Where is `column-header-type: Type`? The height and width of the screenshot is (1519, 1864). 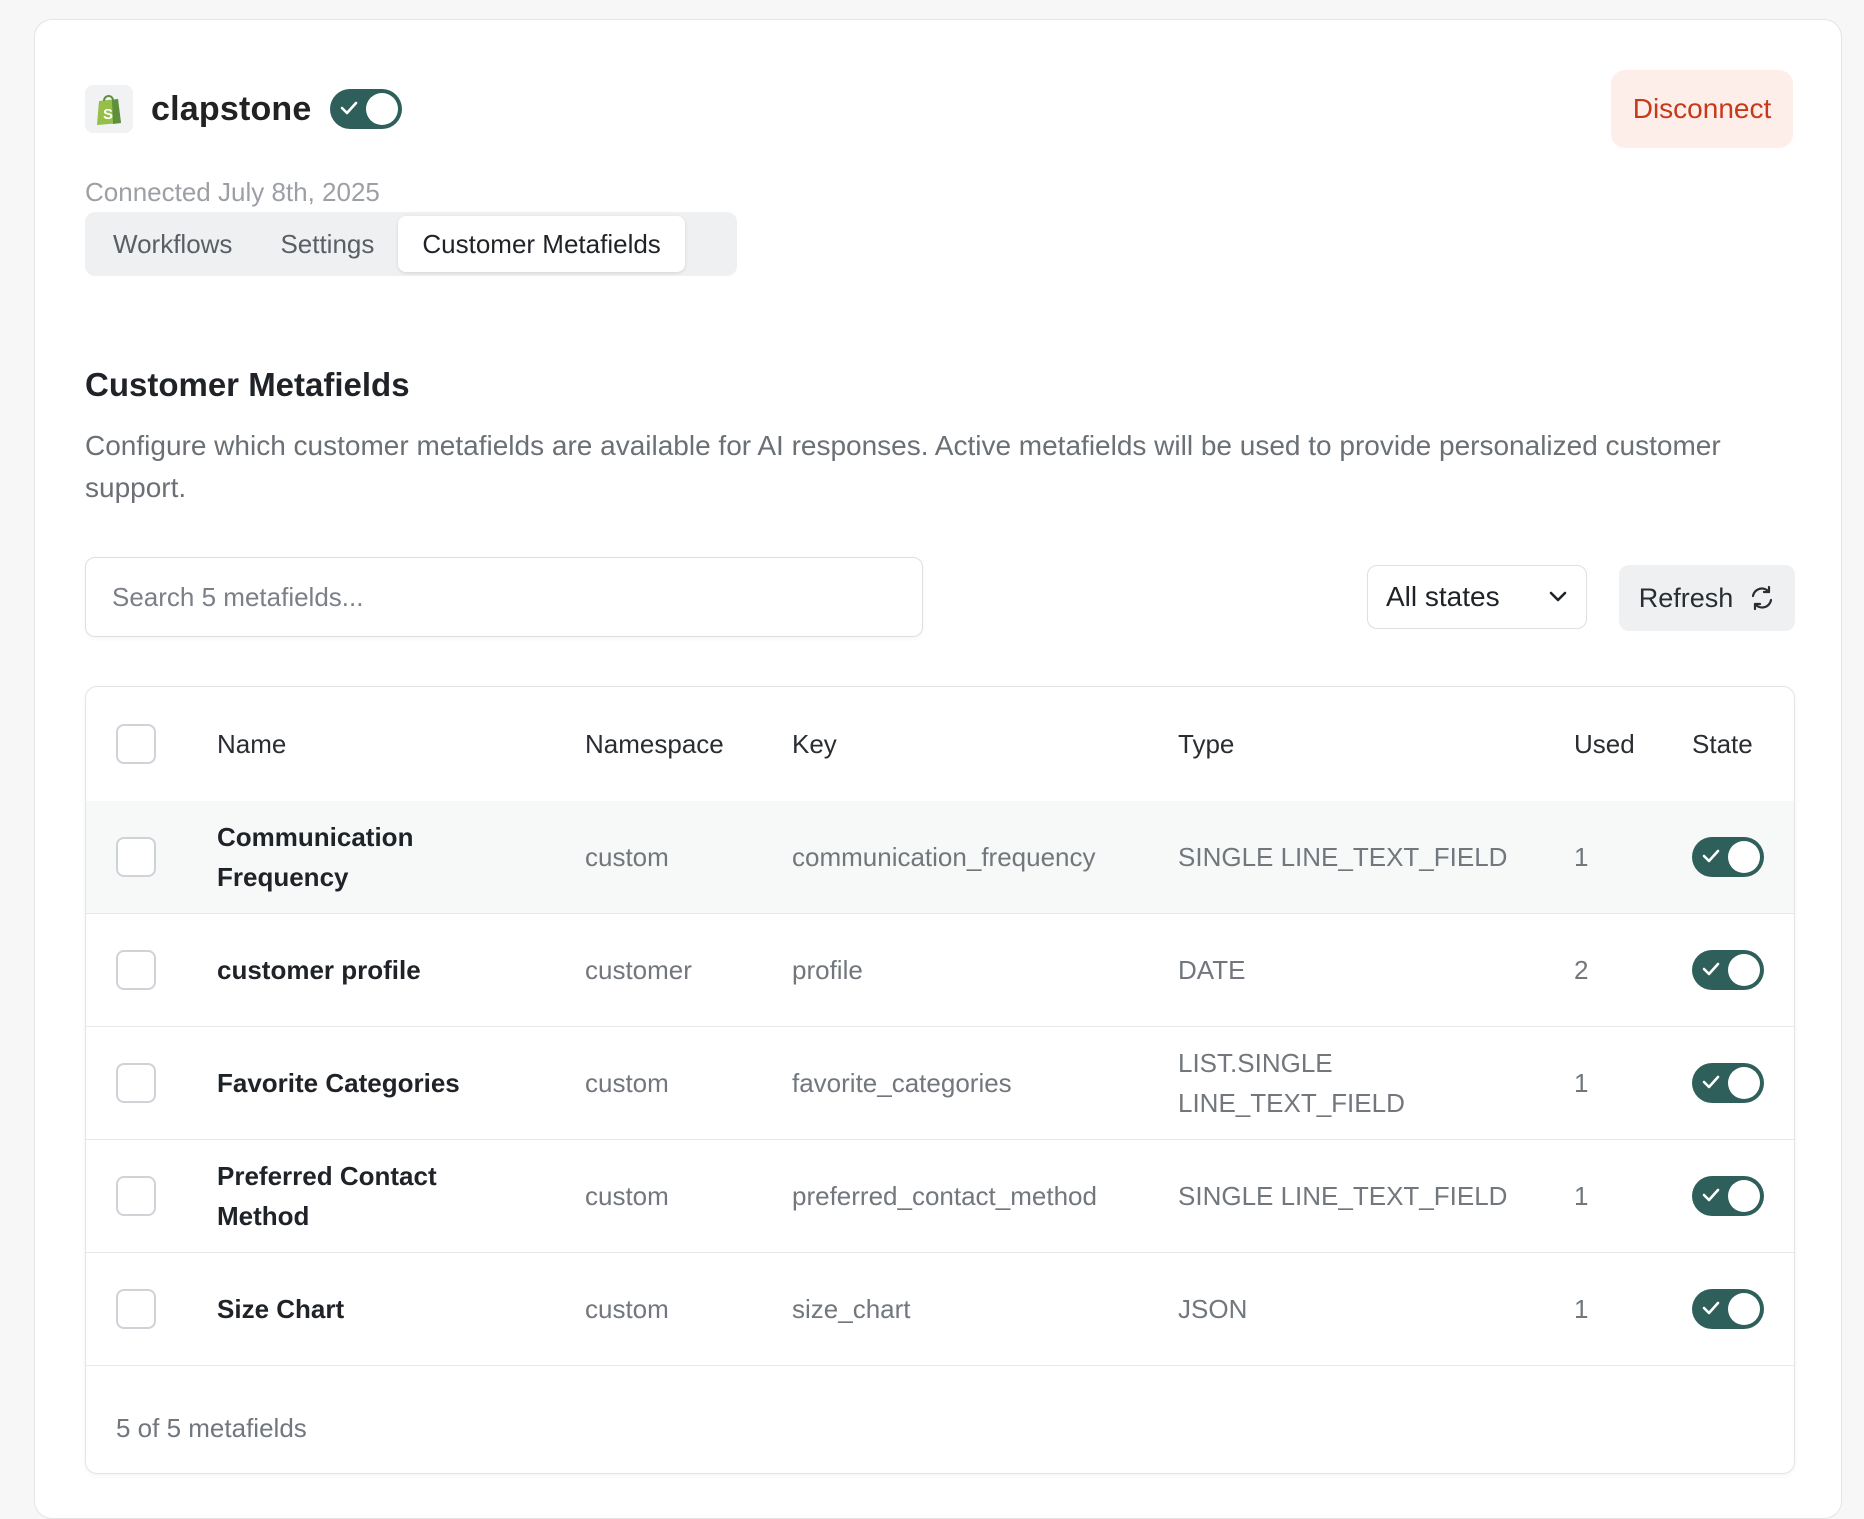 column-header-type: Type is located at coordinates (1343, 744).